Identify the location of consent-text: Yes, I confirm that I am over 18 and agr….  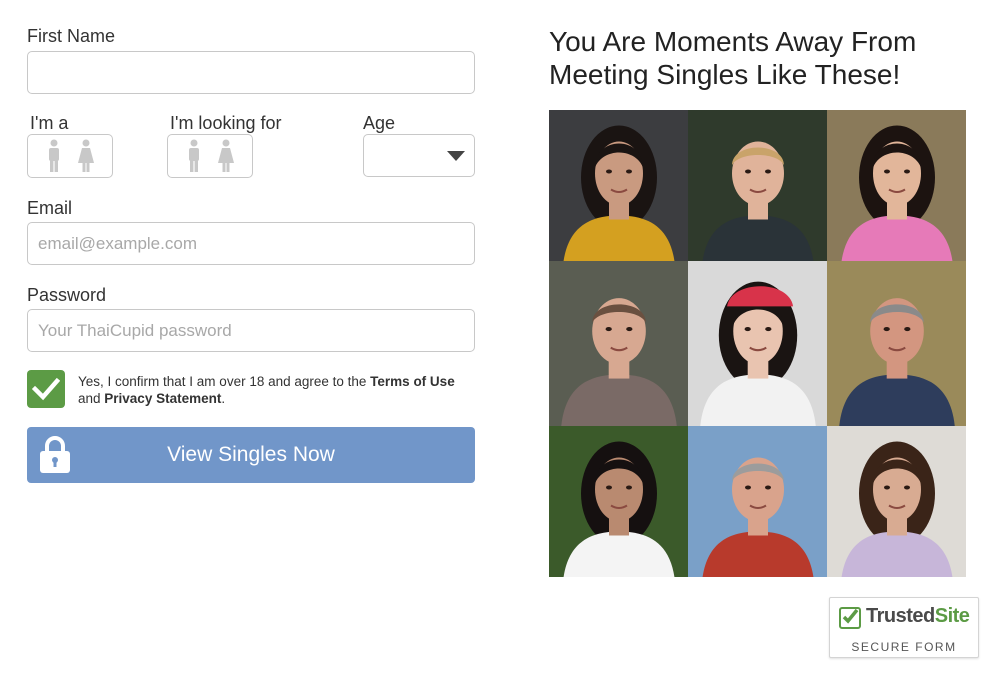
(268, 390).